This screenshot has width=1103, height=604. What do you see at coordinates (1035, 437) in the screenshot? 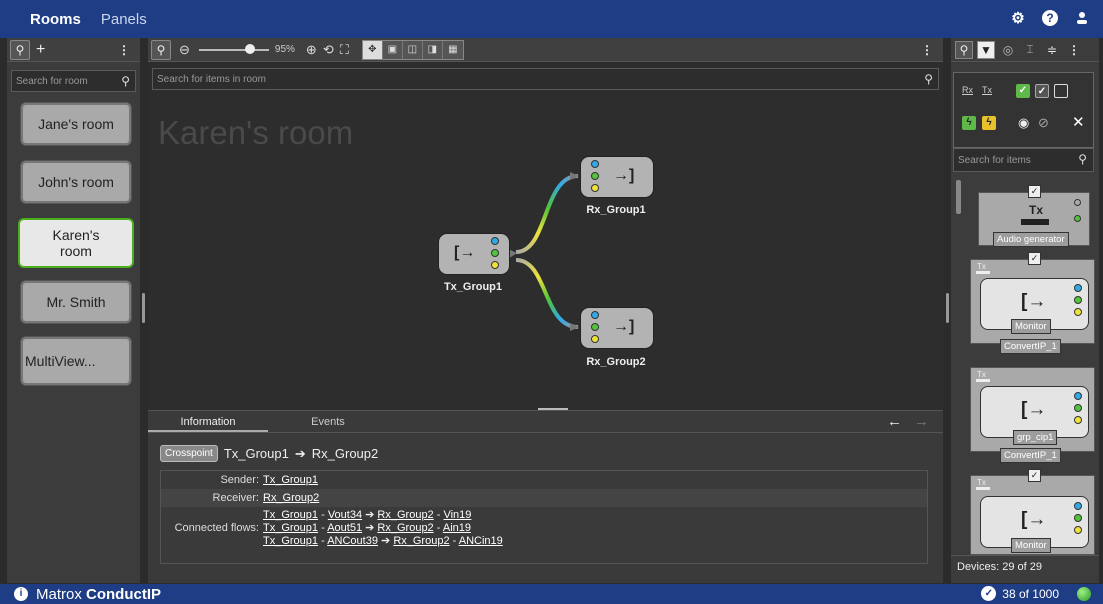
I see `device-inner-tag: grp_cip1` at bounding box center [1035, 437].